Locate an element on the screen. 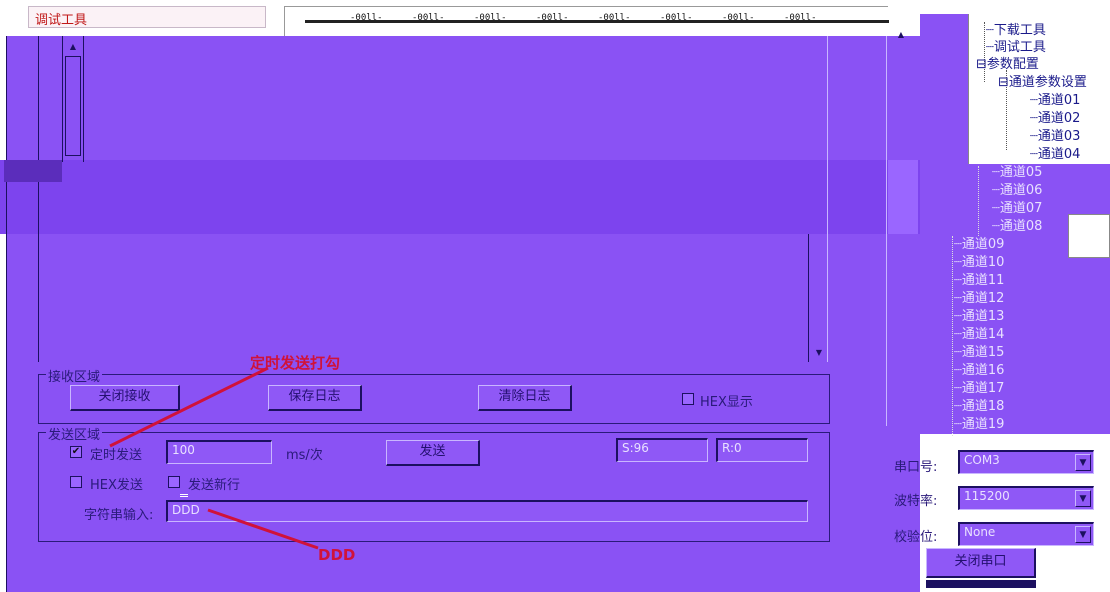  annotation-arrow-input is located at coordinates (263, 529).